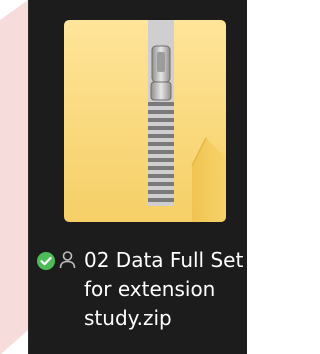 This screenshot has width=320, height=354. I want to click on person-icon, so click(67, 260).